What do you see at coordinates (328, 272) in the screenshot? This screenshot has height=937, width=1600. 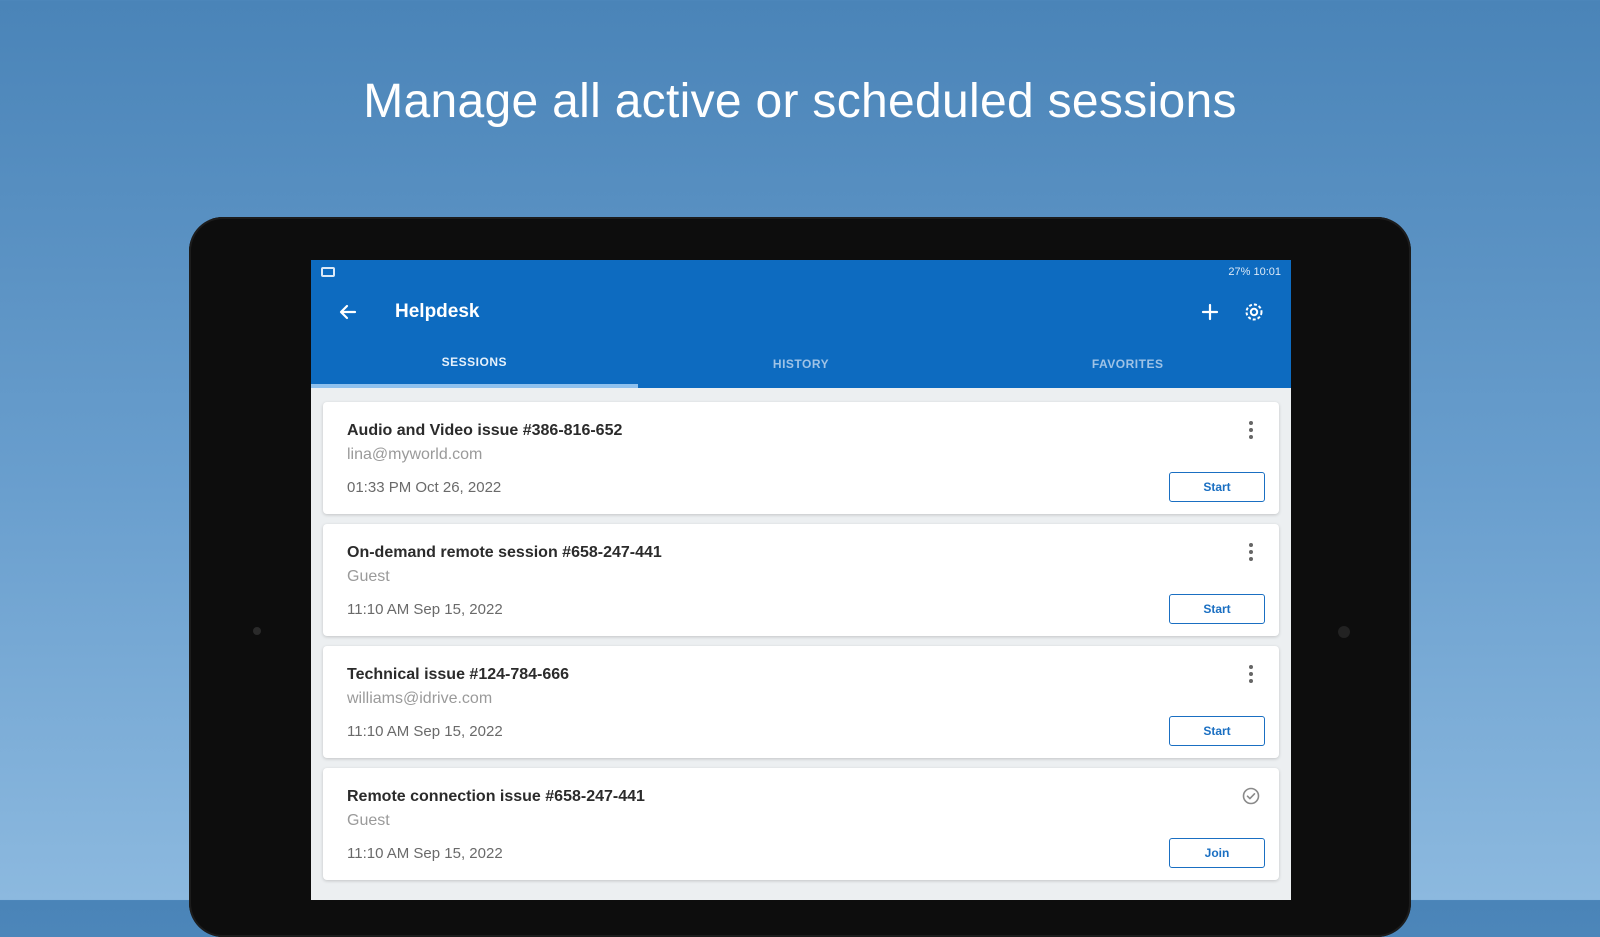 I see `notification-icon` at bounding box center [328, 272].